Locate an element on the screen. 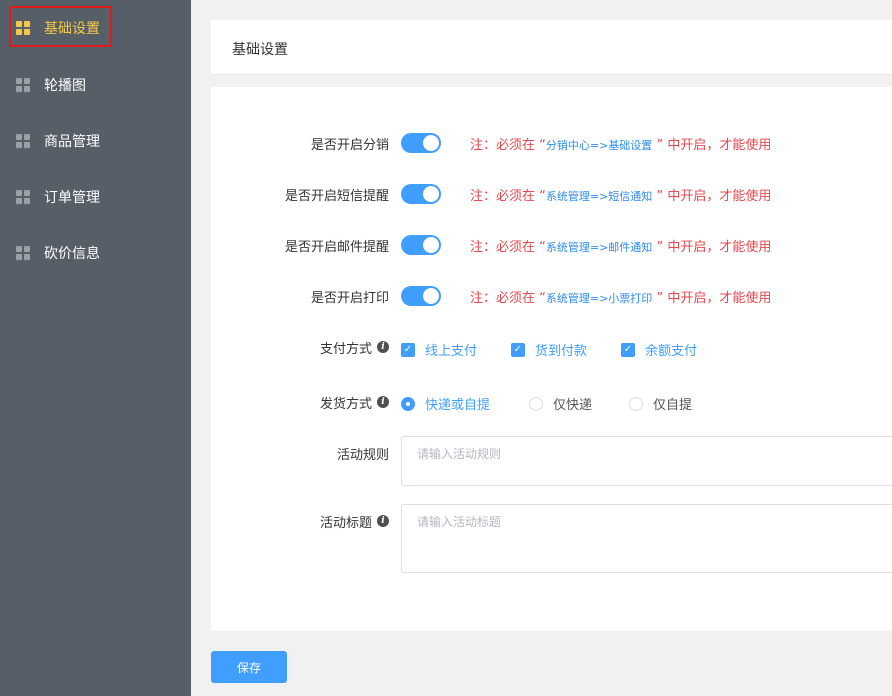 The width and height of the screenshot is (892, 696). checkbox-label: 线上支付 is located at coordinates (451, 351).